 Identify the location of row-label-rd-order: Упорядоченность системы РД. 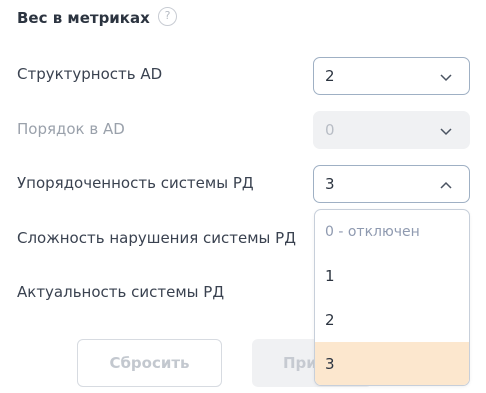
(135, 183).